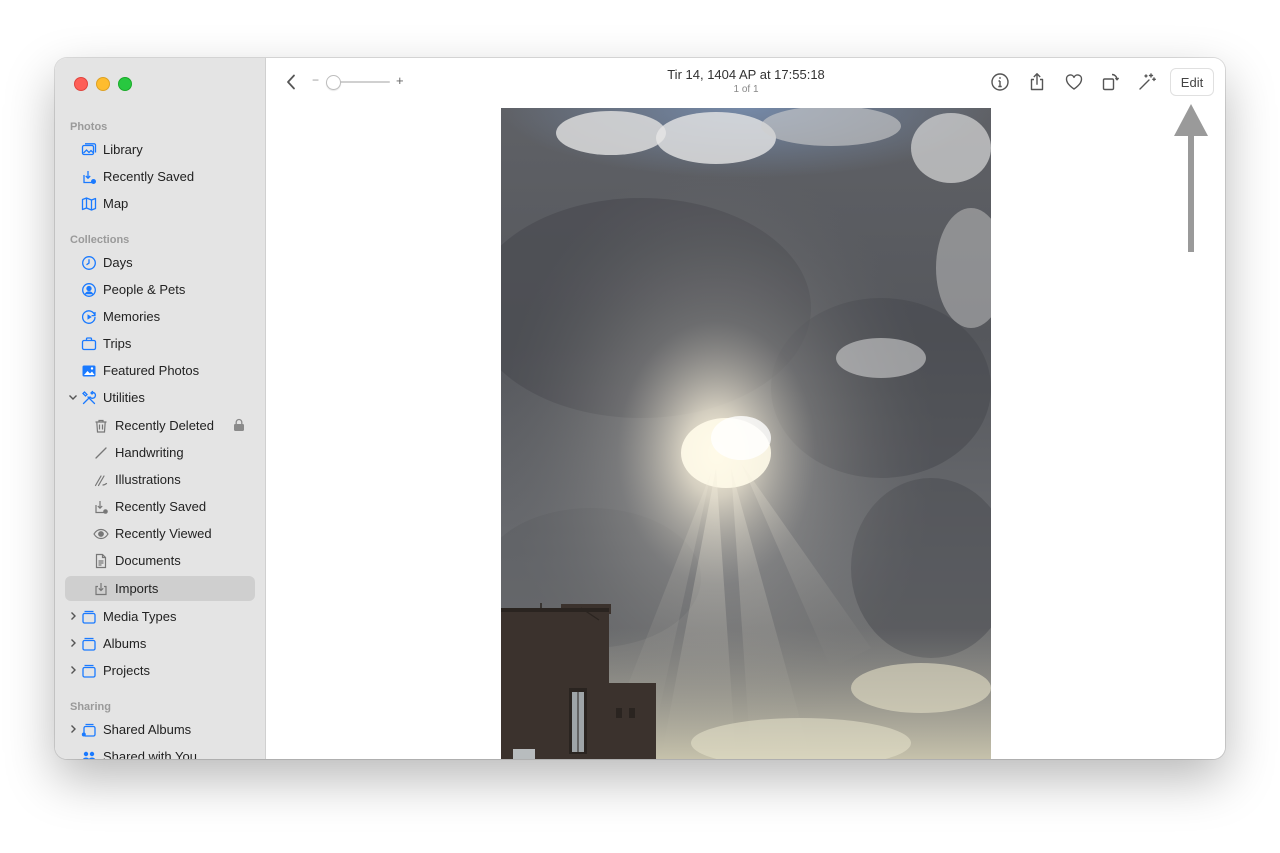 The height and width of the screenshot is (853, 1280). Describe the element at coordinates (160, 343) in the screenshot. I see `sidebar-item-trips: Trips` at that location.